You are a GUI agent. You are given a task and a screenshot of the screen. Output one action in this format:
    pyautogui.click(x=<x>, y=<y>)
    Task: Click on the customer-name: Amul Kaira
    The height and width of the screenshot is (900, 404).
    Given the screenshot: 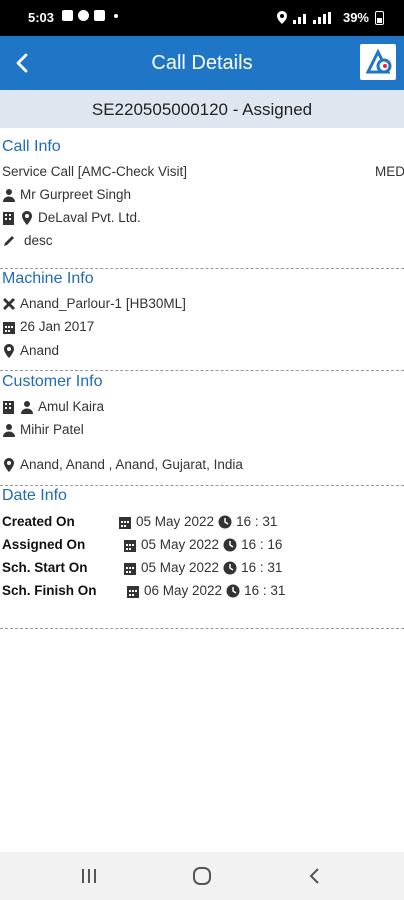 What is the action you would take?
    pyautogui.click(x=71, y=406)
    